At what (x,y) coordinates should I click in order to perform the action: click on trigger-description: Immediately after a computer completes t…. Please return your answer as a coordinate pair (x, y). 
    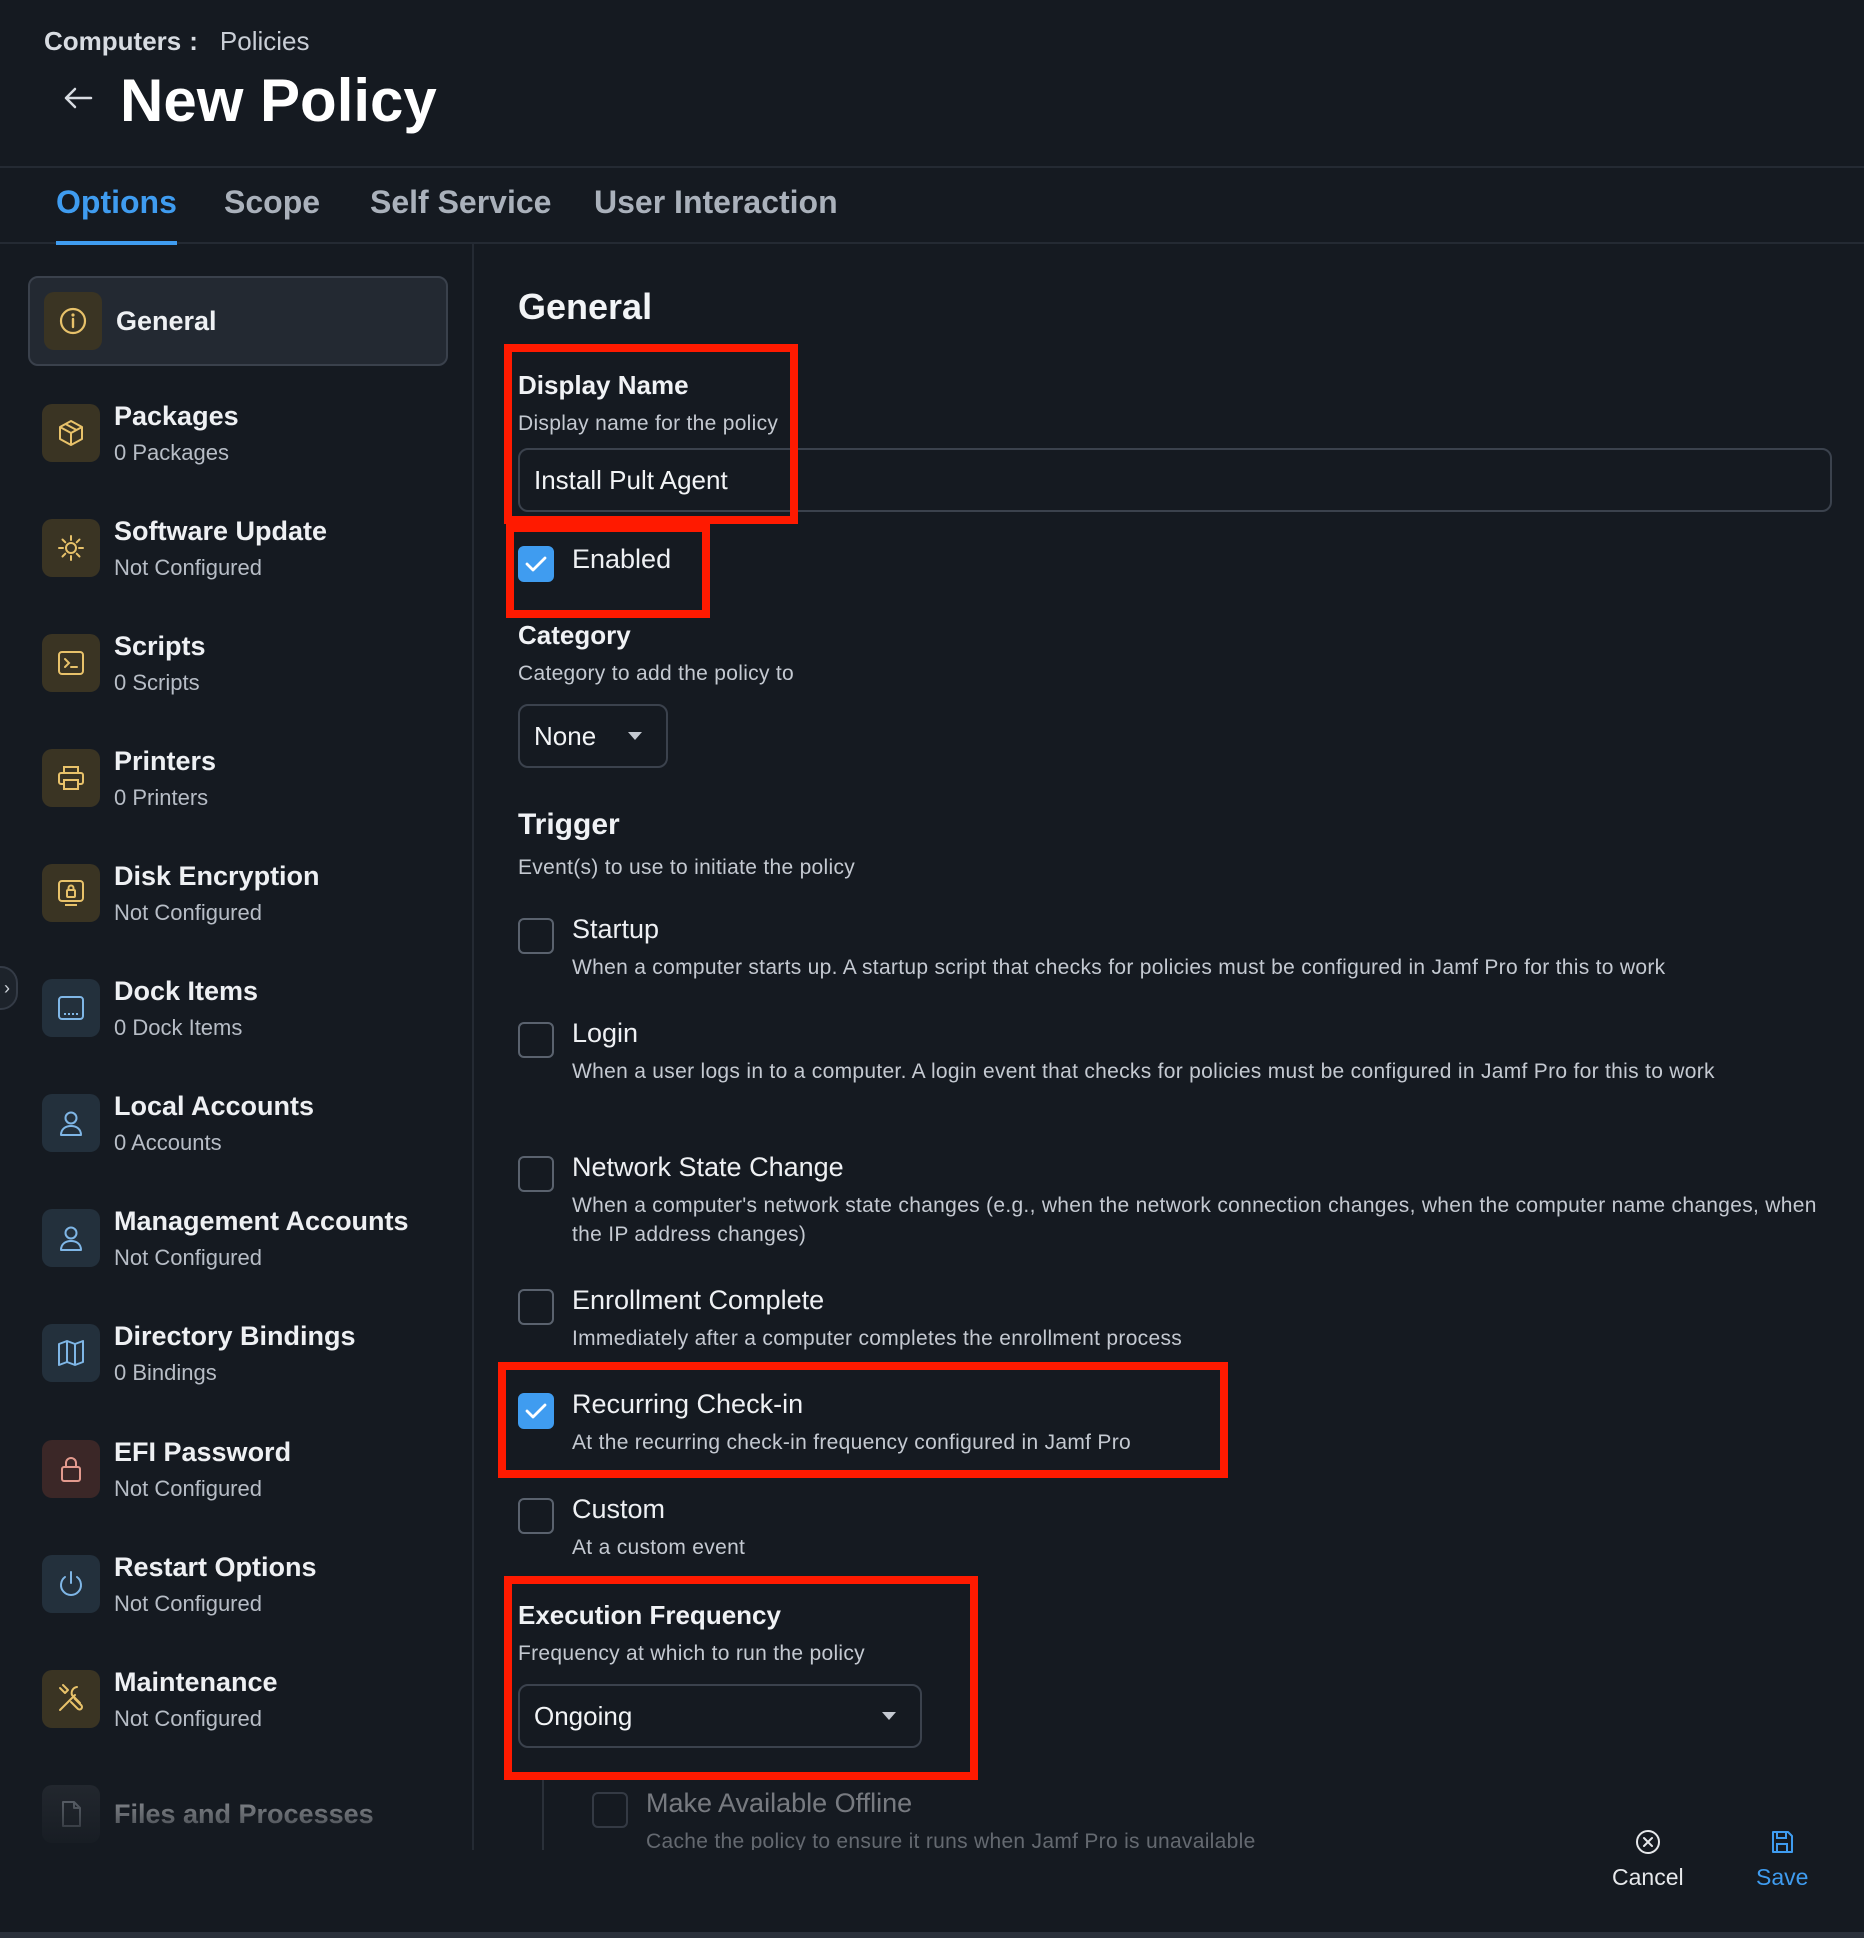
    Looking at the image, I should click on (877, 1338).